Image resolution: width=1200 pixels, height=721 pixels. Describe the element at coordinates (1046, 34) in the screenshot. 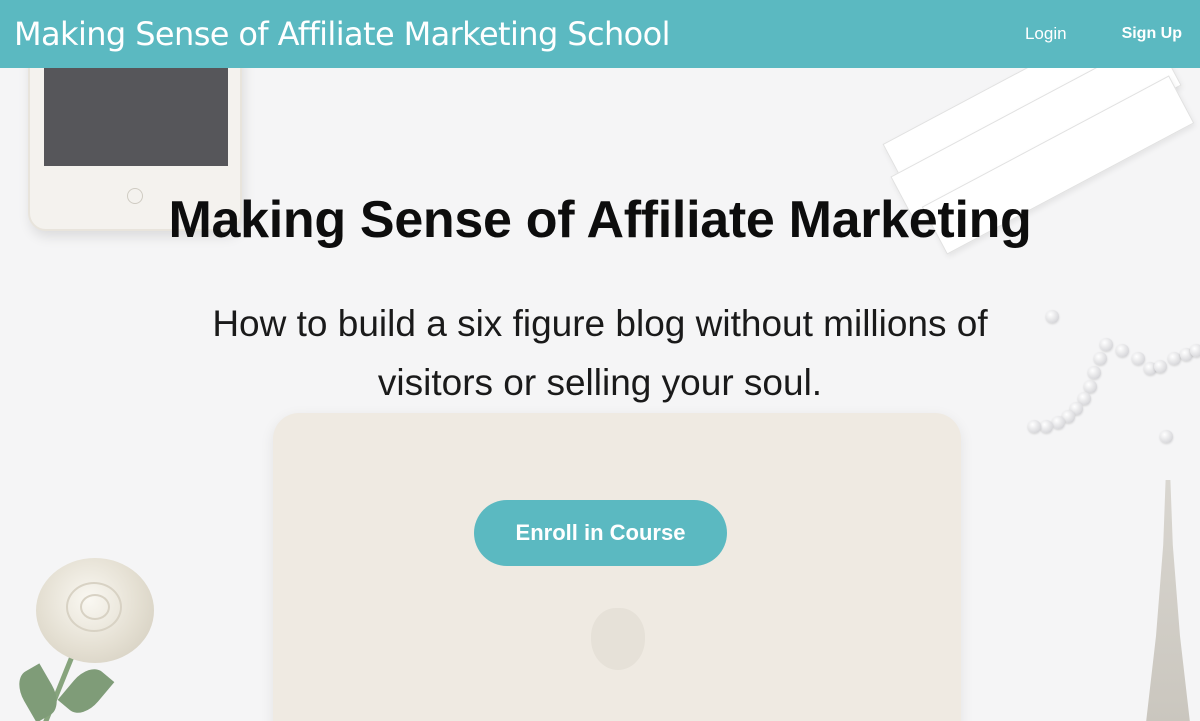

I see `login-link: Login` at that location.